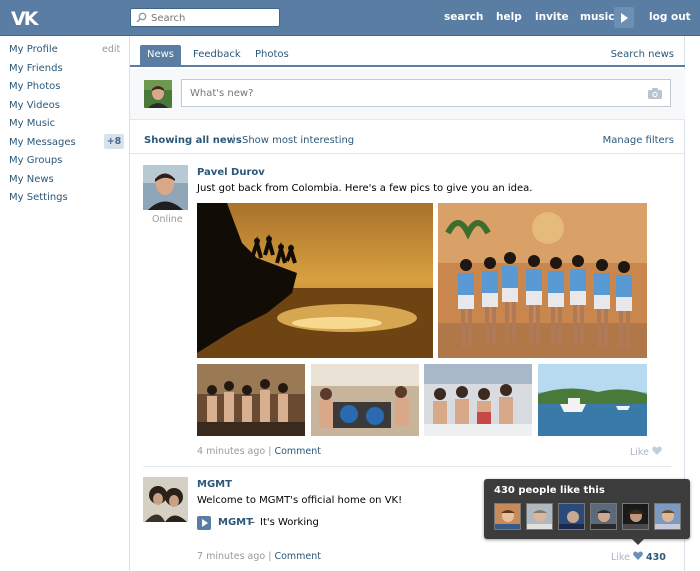 The image size is (700, 571). Describe the element at coordinates (638, 542) in the screenshot. I see `tooltip-arrow` at that location.